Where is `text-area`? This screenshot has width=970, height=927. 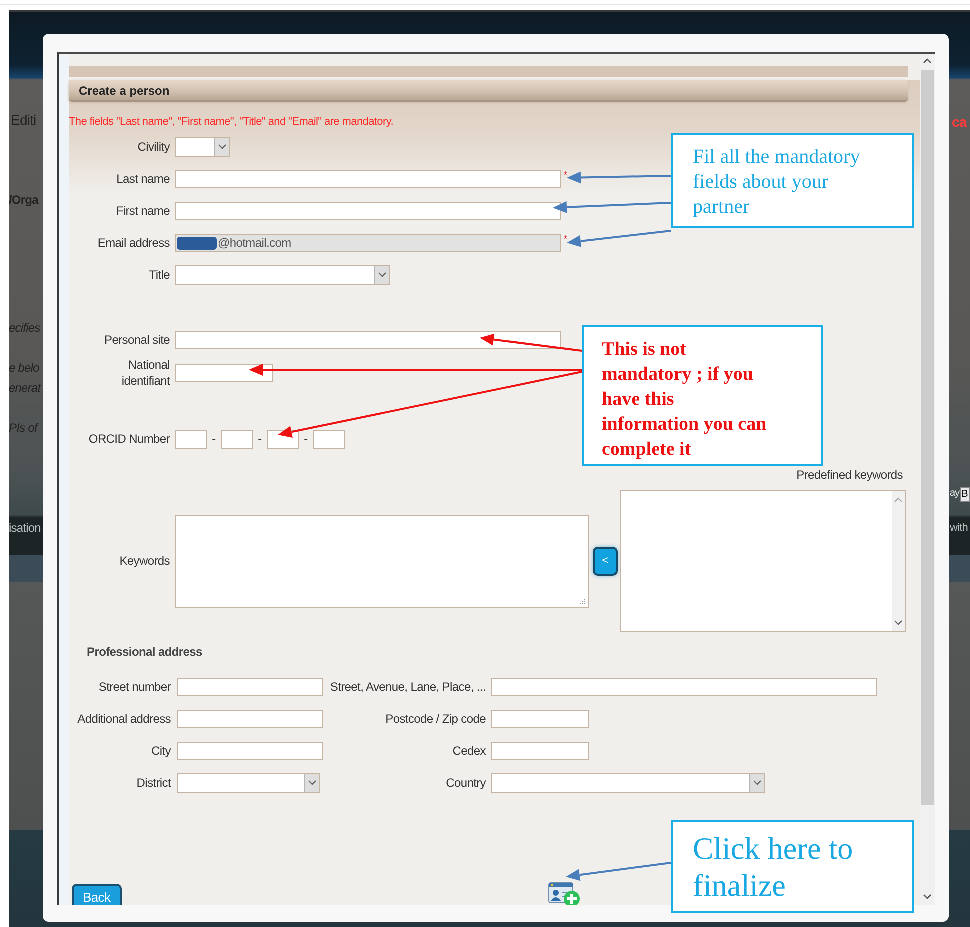 text-area is located at coordinates (382, 561).